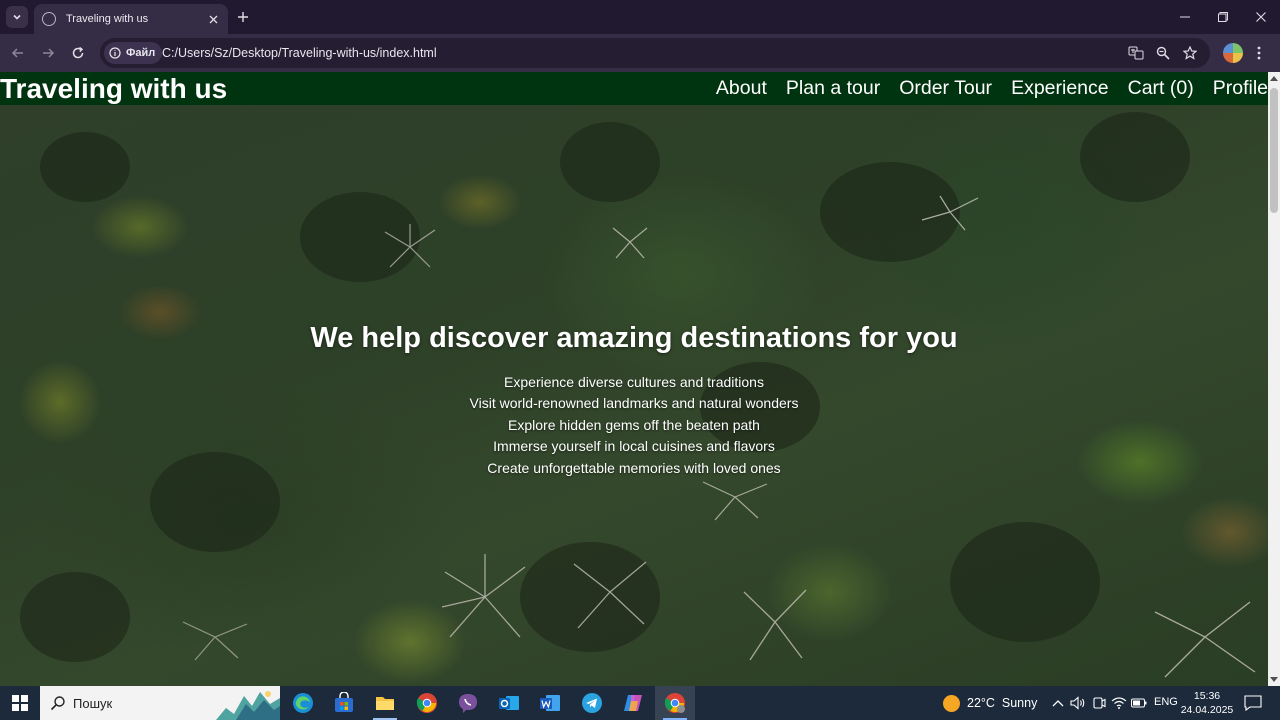  What do you see at coordinates (1019, 703) in the screenshot?
I see `weather-condition: Sunny` at bounding box center [1019, 703].